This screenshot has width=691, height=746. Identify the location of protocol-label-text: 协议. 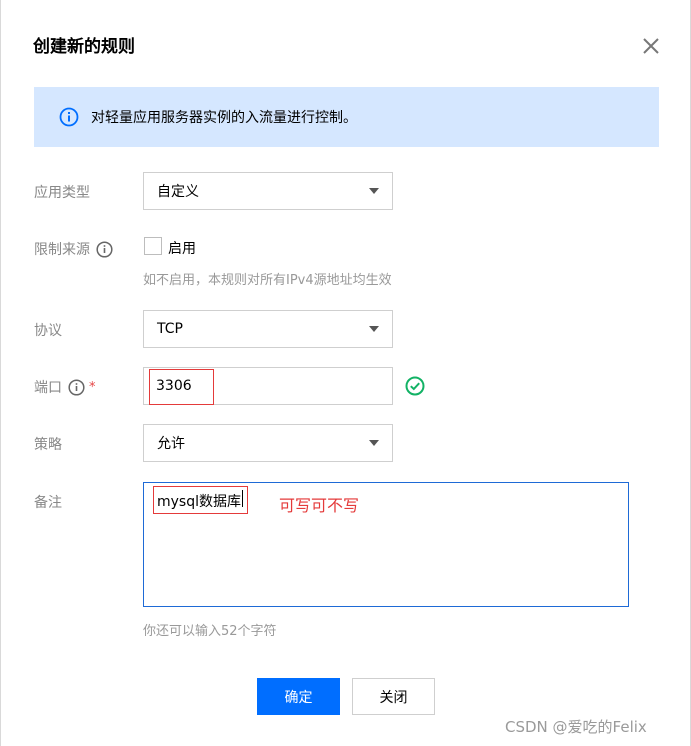
(48, 331).